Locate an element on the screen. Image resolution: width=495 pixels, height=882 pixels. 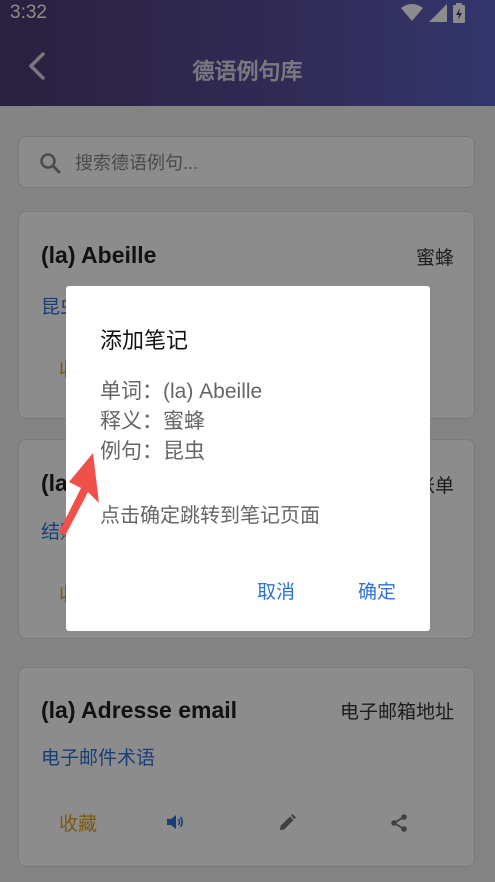
dialog-meaning-line: 释义：蜜蜂 is located at coordinates (152, 421).